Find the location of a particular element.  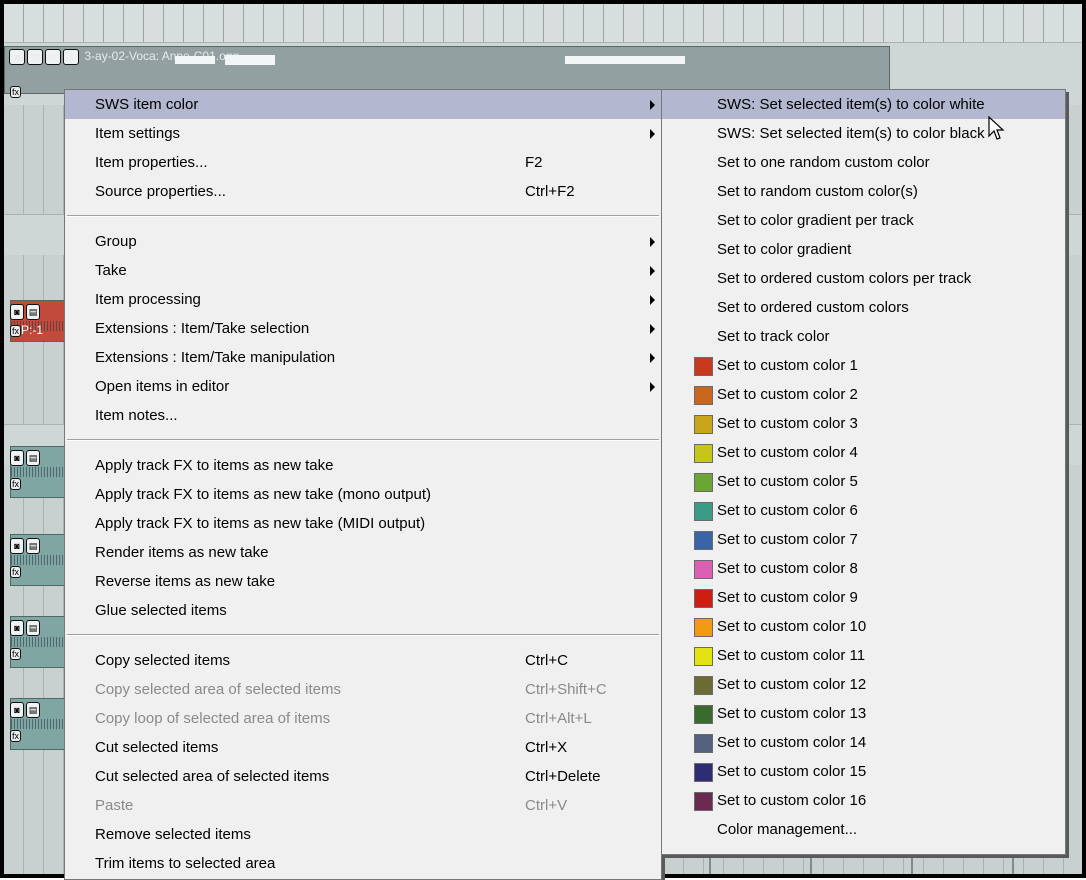

track-label-row: fx P:-1 is located at coordinates (26, 330).